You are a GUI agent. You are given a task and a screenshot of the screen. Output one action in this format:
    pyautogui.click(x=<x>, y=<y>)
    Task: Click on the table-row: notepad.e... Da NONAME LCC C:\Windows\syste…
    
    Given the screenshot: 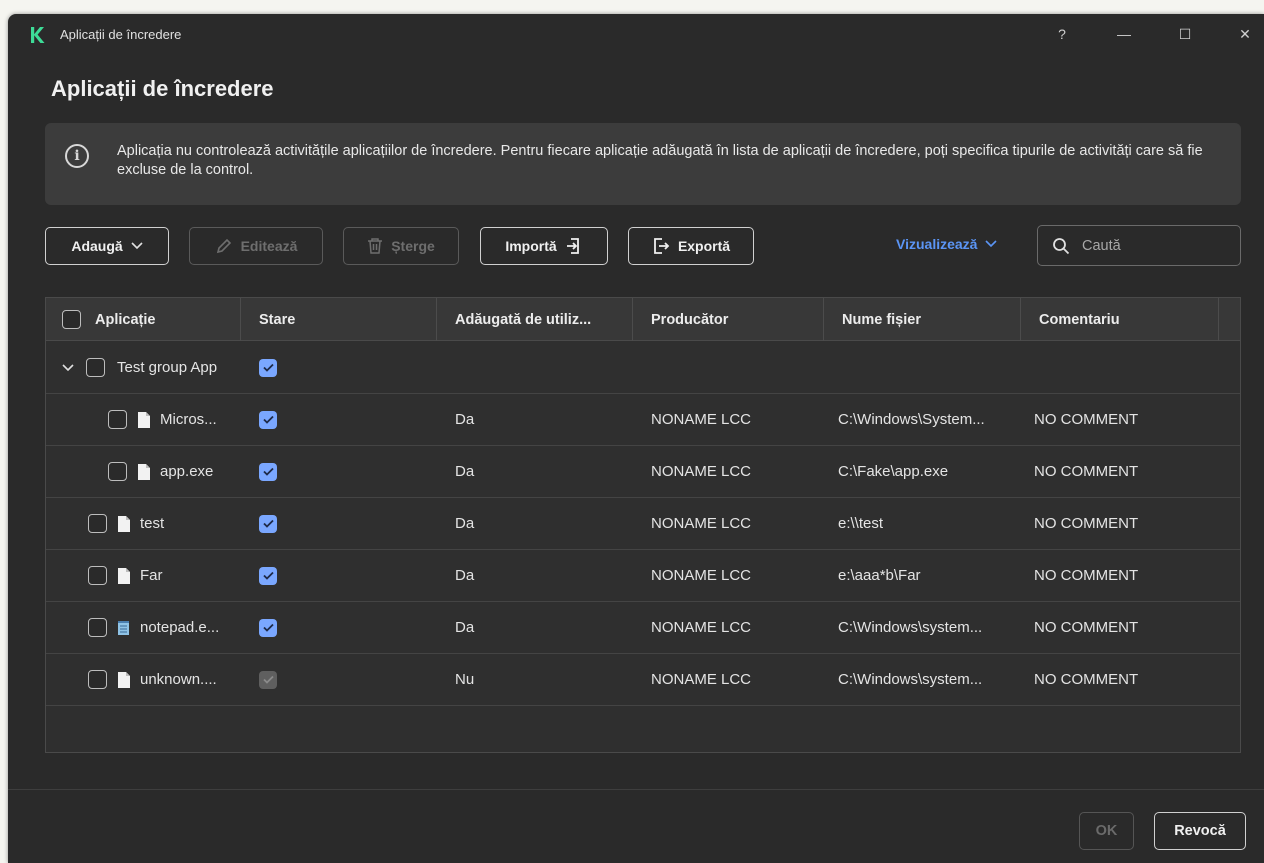 What is the action you would take?
    pyautogui.click(x=643, y=628)
    